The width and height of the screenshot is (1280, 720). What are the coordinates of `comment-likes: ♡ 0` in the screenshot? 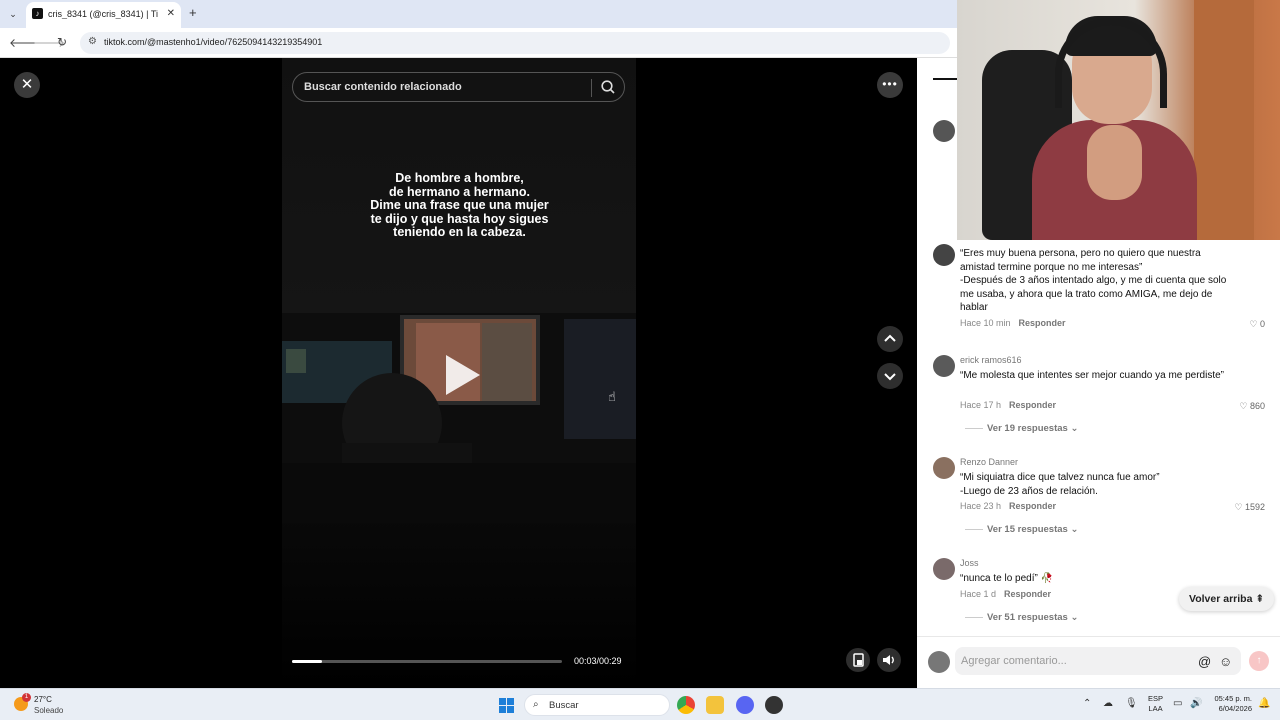 It's located at (1257, 324).